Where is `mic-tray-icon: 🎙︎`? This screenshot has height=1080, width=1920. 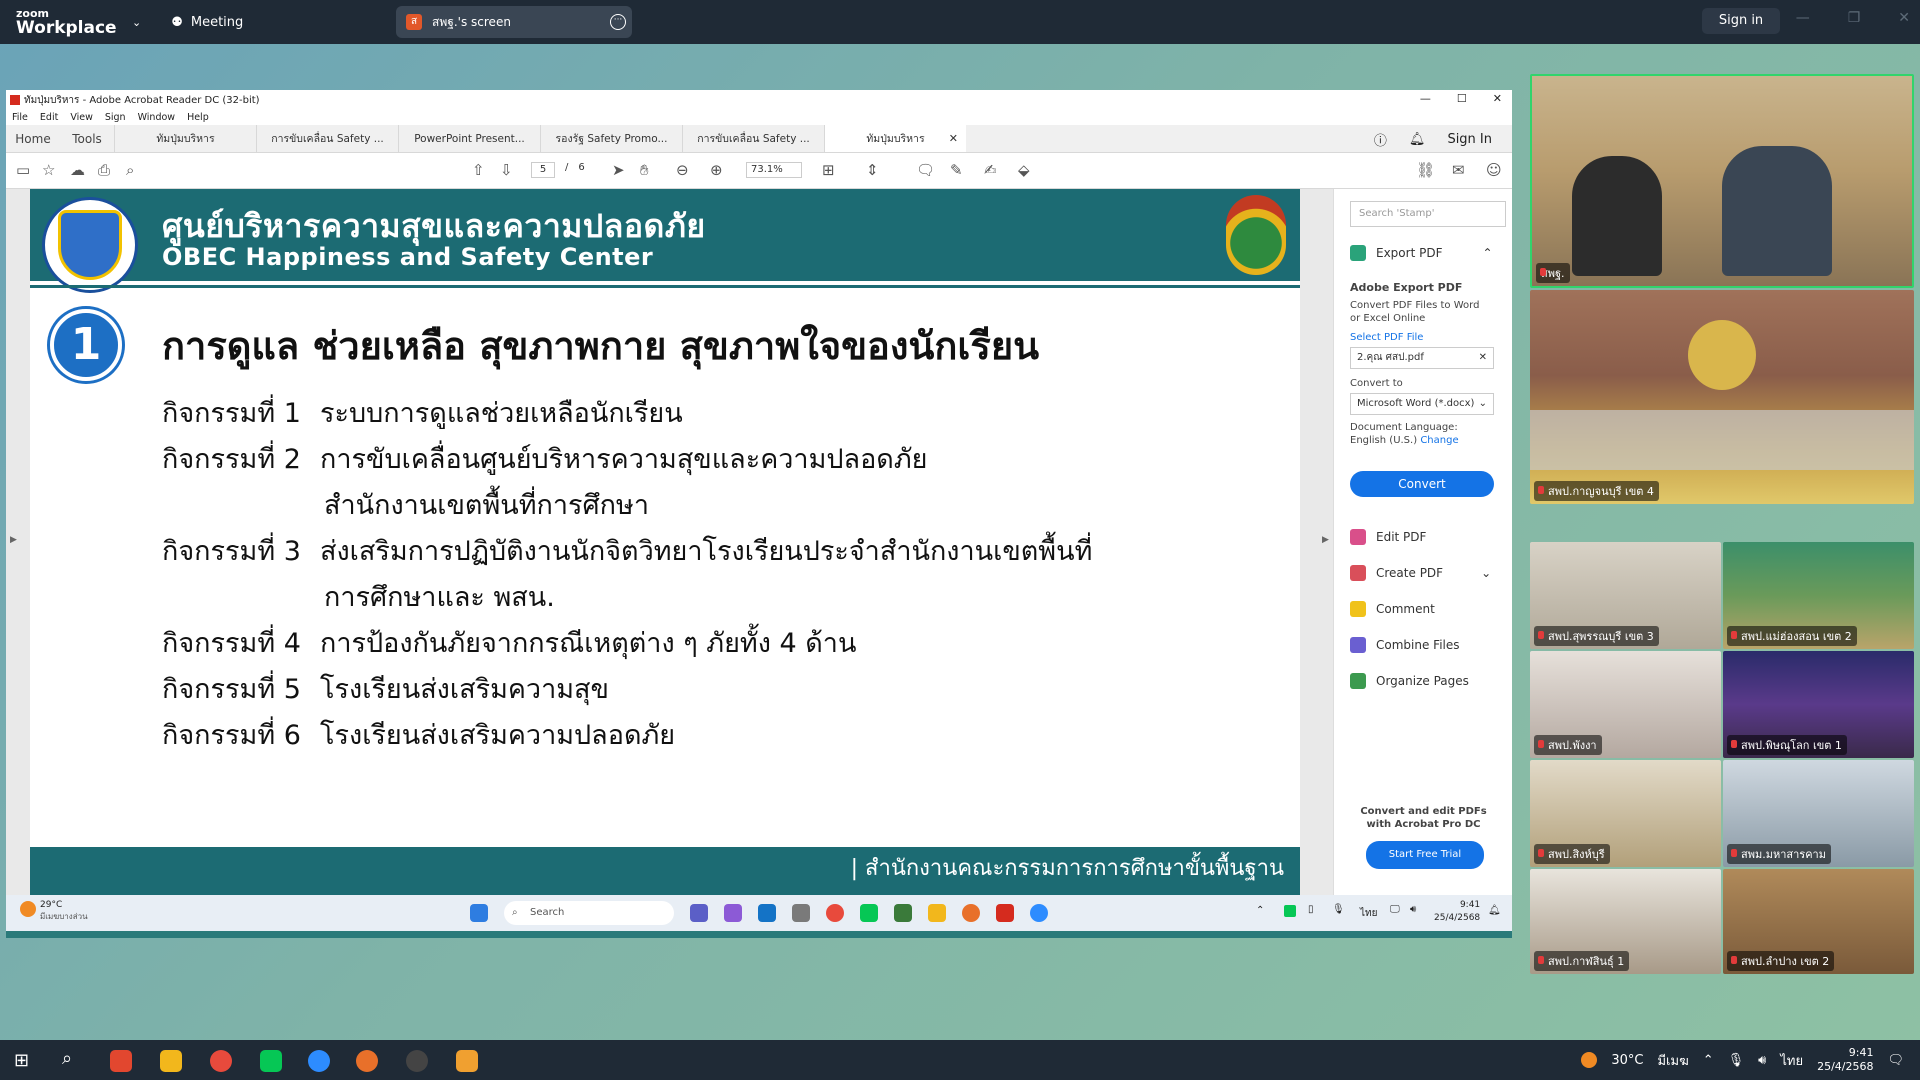 mic-tray-icon: 🎙︎ is located at coordinates (1338, 909).